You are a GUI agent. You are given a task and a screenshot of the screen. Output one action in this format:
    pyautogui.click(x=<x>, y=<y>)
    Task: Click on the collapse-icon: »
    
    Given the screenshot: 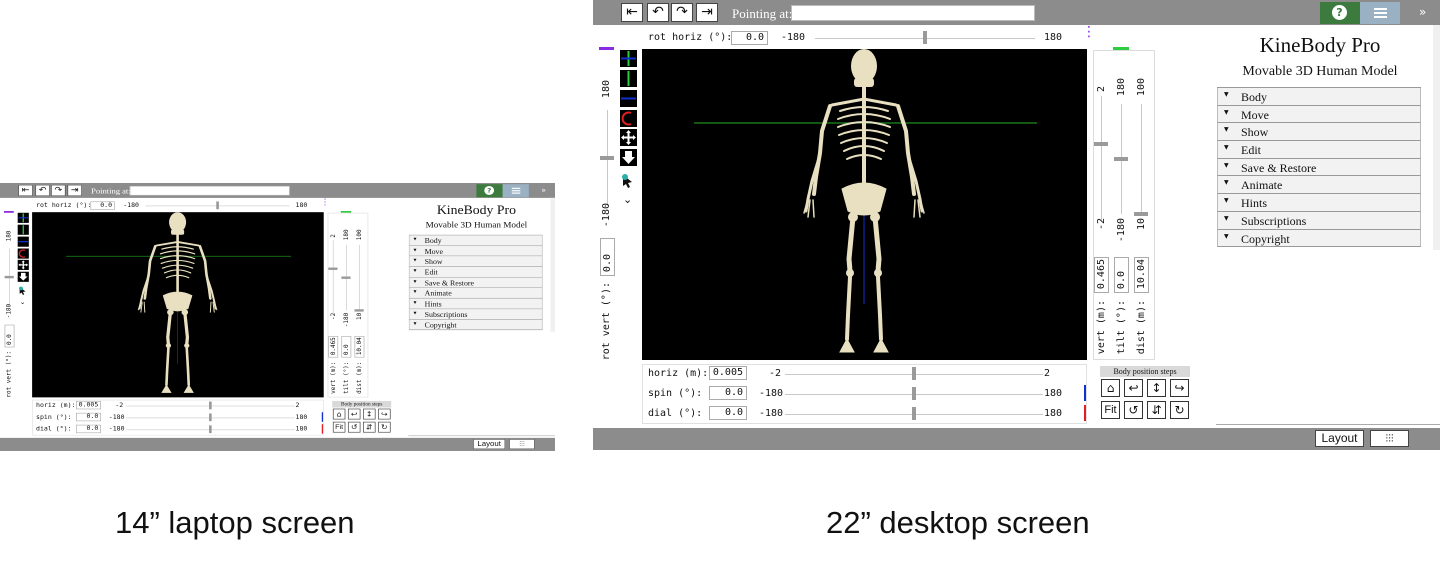 What is the action you would take?
    pyautogui.click(x=543, y=190)
    